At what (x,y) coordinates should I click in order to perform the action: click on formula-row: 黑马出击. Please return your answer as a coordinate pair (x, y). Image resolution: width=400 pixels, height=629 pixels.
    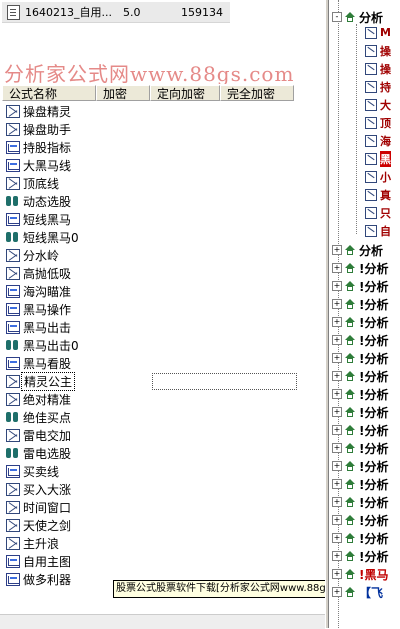
    Looking at the image, I should click on (162, 327).